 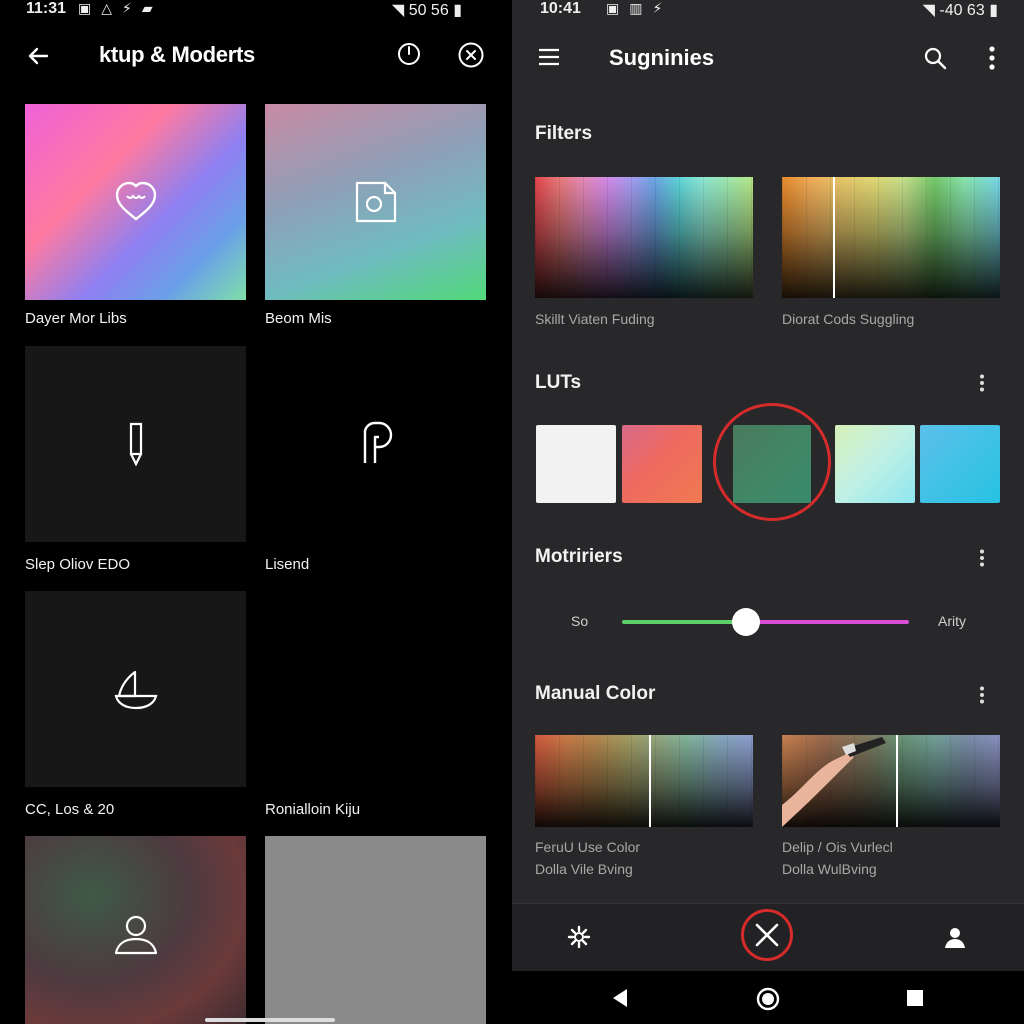 What do you see at coordinates (76, 318) in the screenshot?
I see `tile-0-label: Dayer Mor Libs` at bounding box center [76, 318].